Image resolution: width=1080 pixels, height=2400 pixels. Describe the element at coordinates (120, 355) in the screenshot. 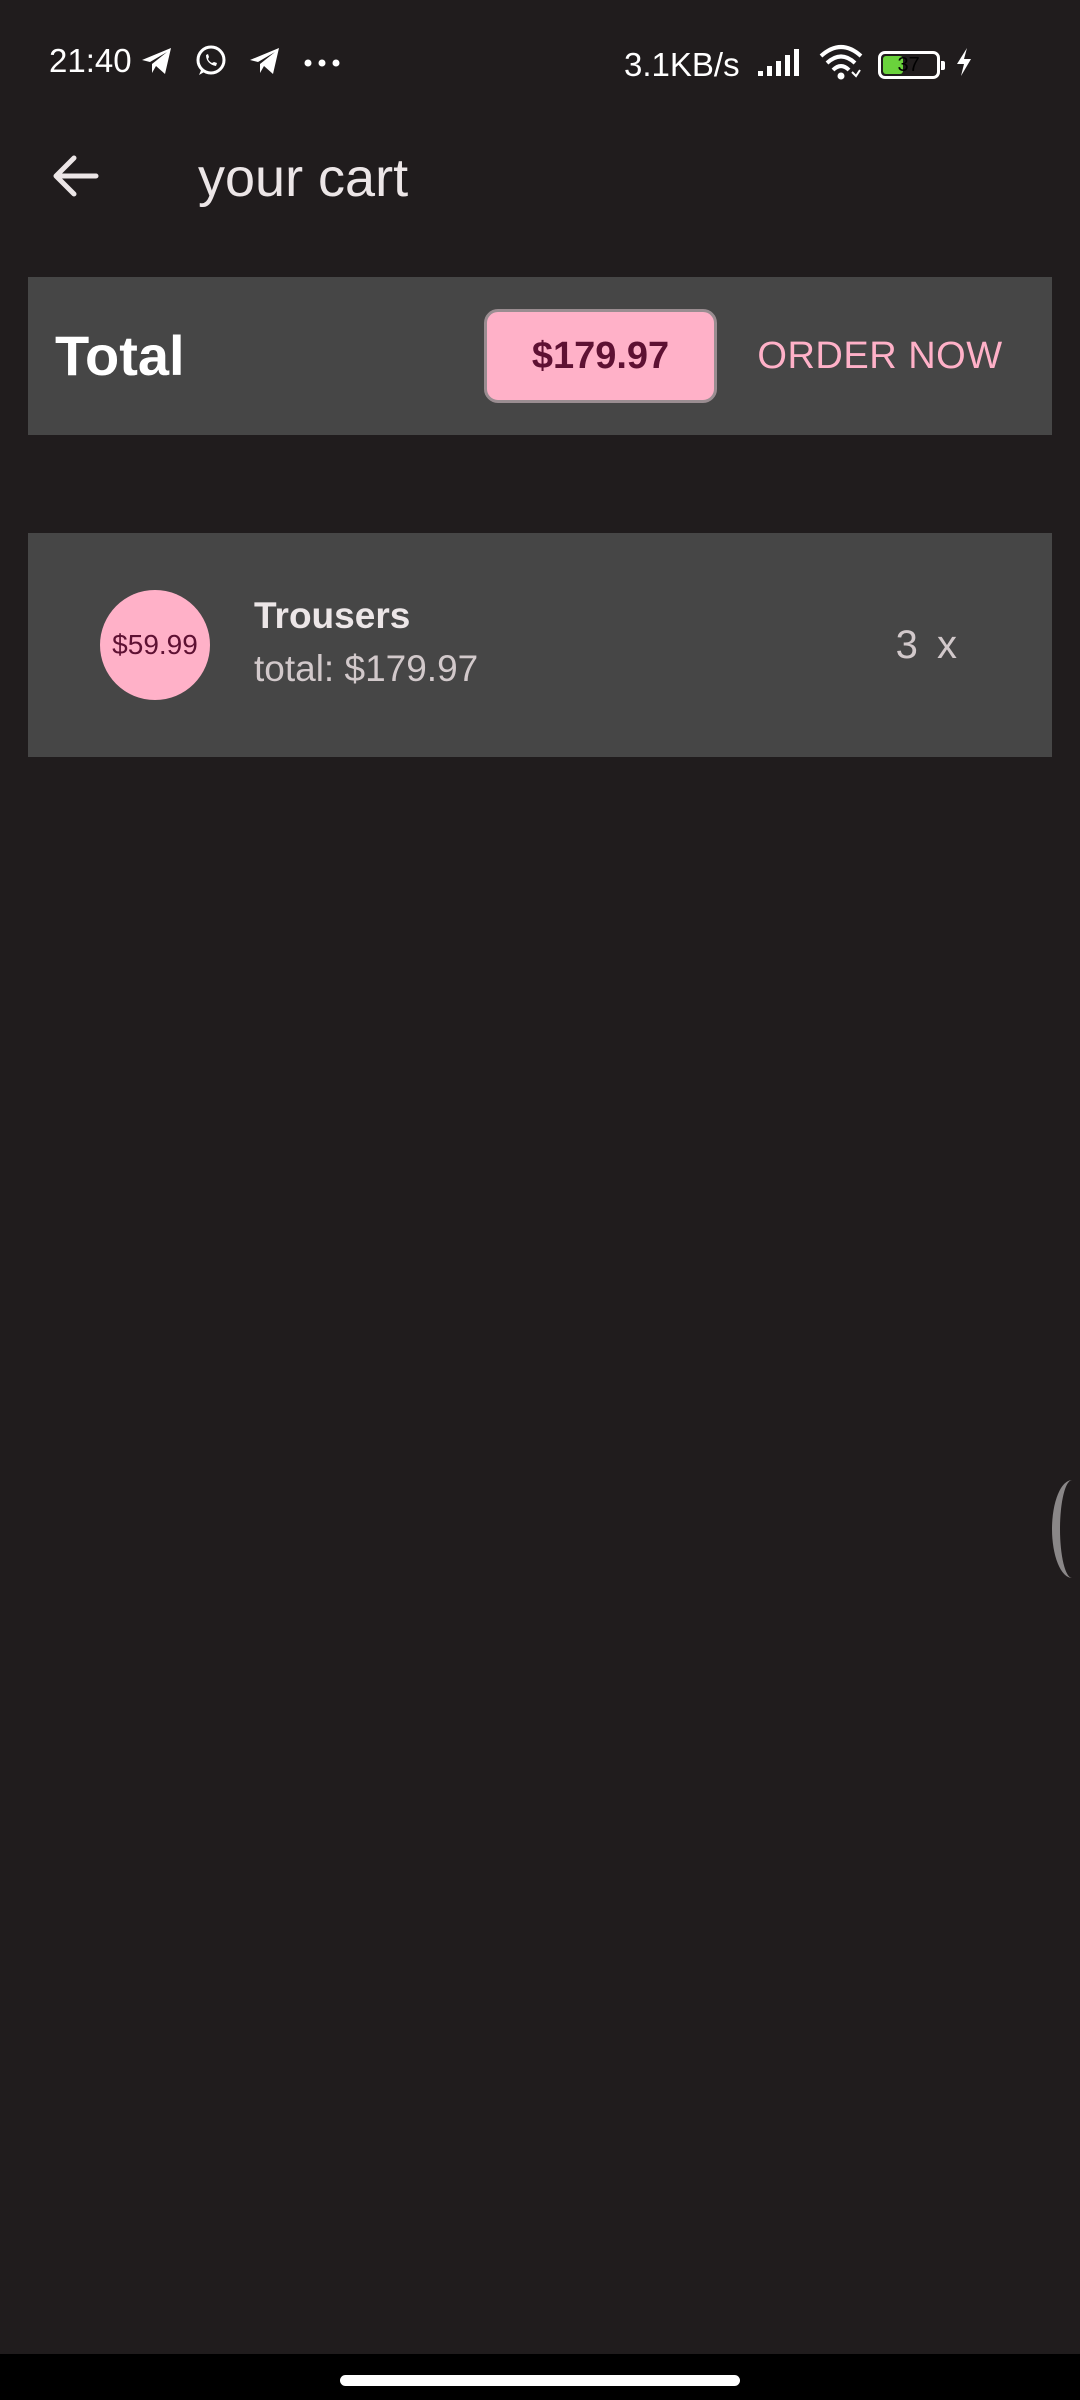

I see `total-label: Total` at that location.